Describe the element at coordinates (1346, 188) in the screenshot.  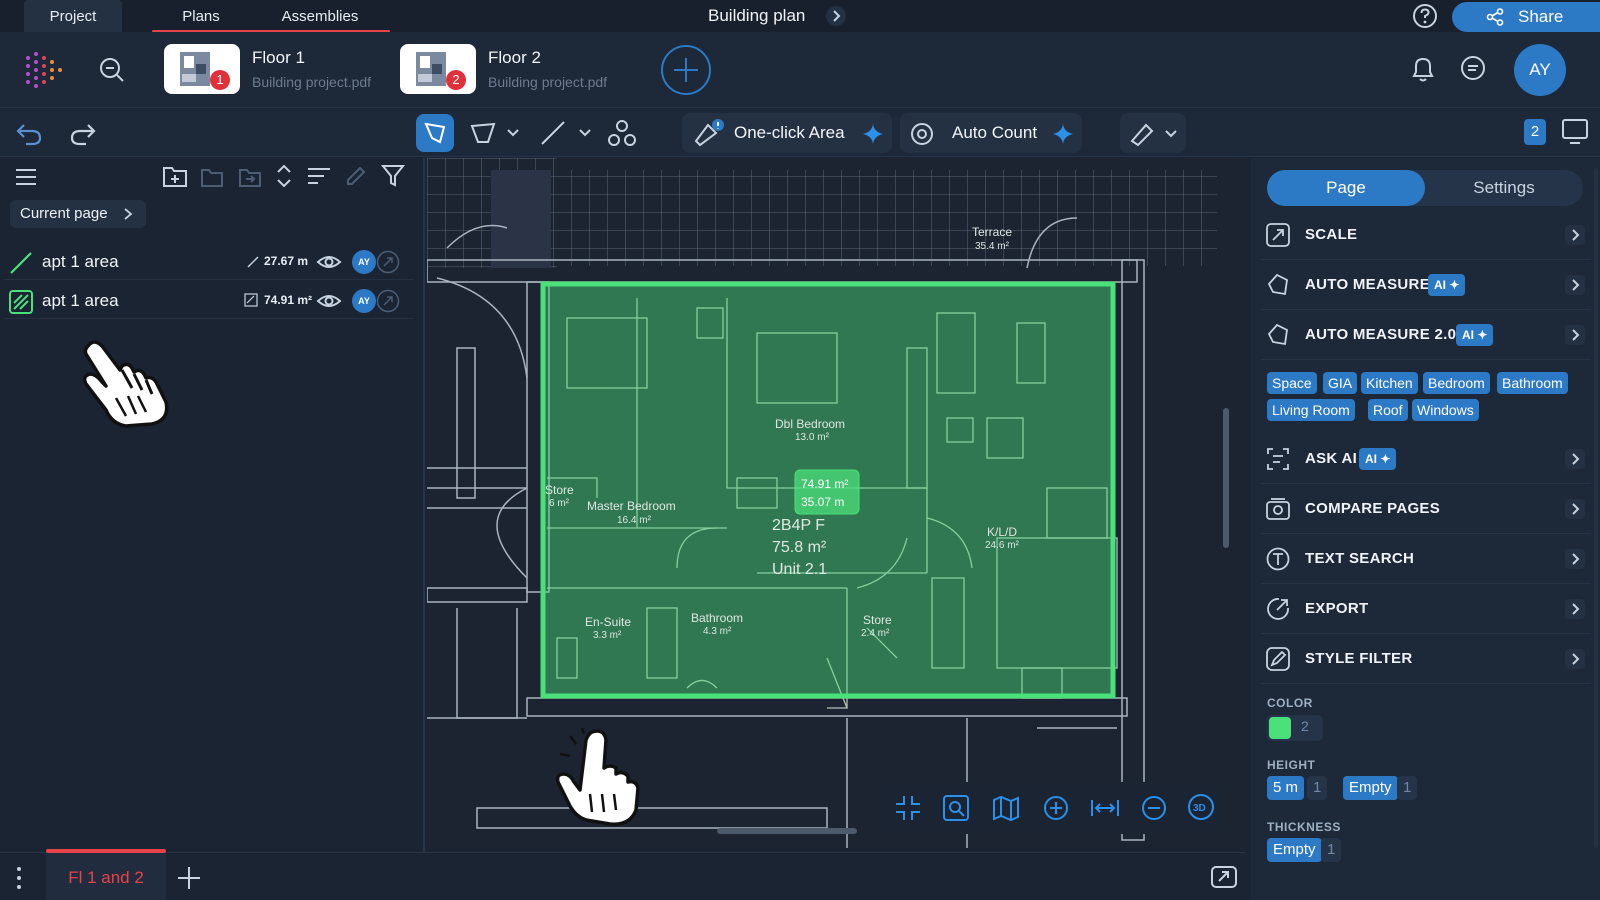
I see `tab-page: Page` at that location.